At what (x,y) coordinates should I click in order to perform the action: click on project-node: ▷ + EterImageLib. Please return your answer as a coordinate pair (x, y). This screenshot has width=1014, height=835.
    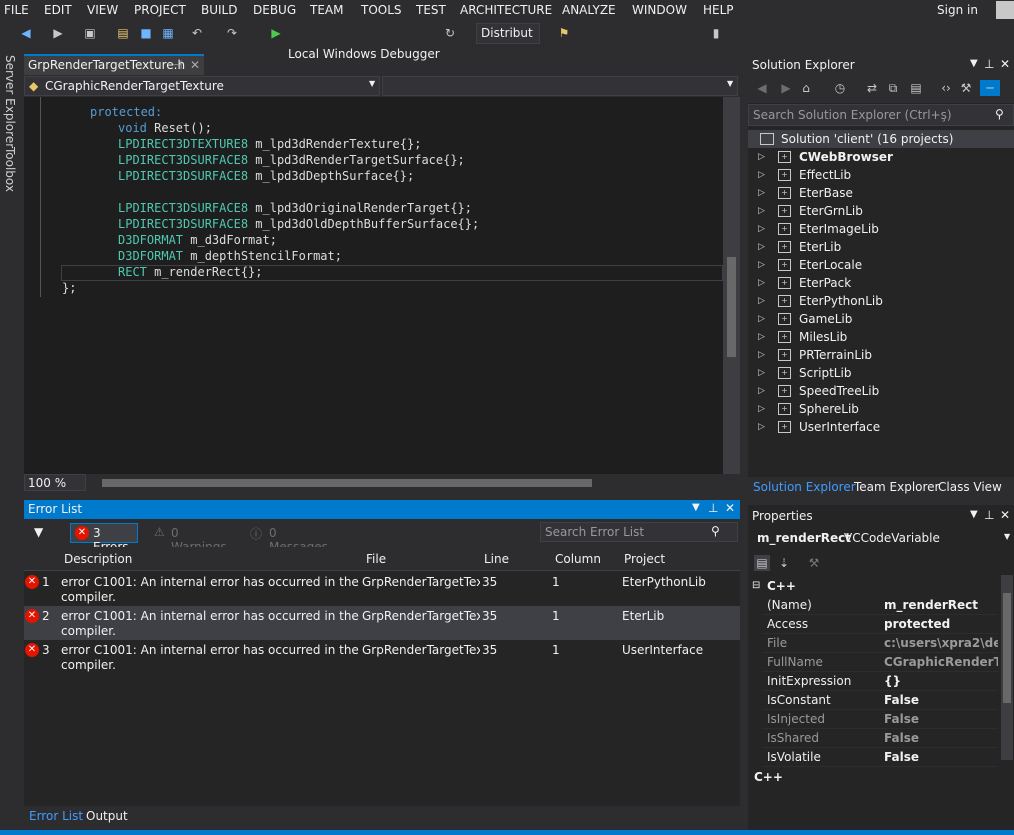
    Looking at the image, I should click on (881, 229).